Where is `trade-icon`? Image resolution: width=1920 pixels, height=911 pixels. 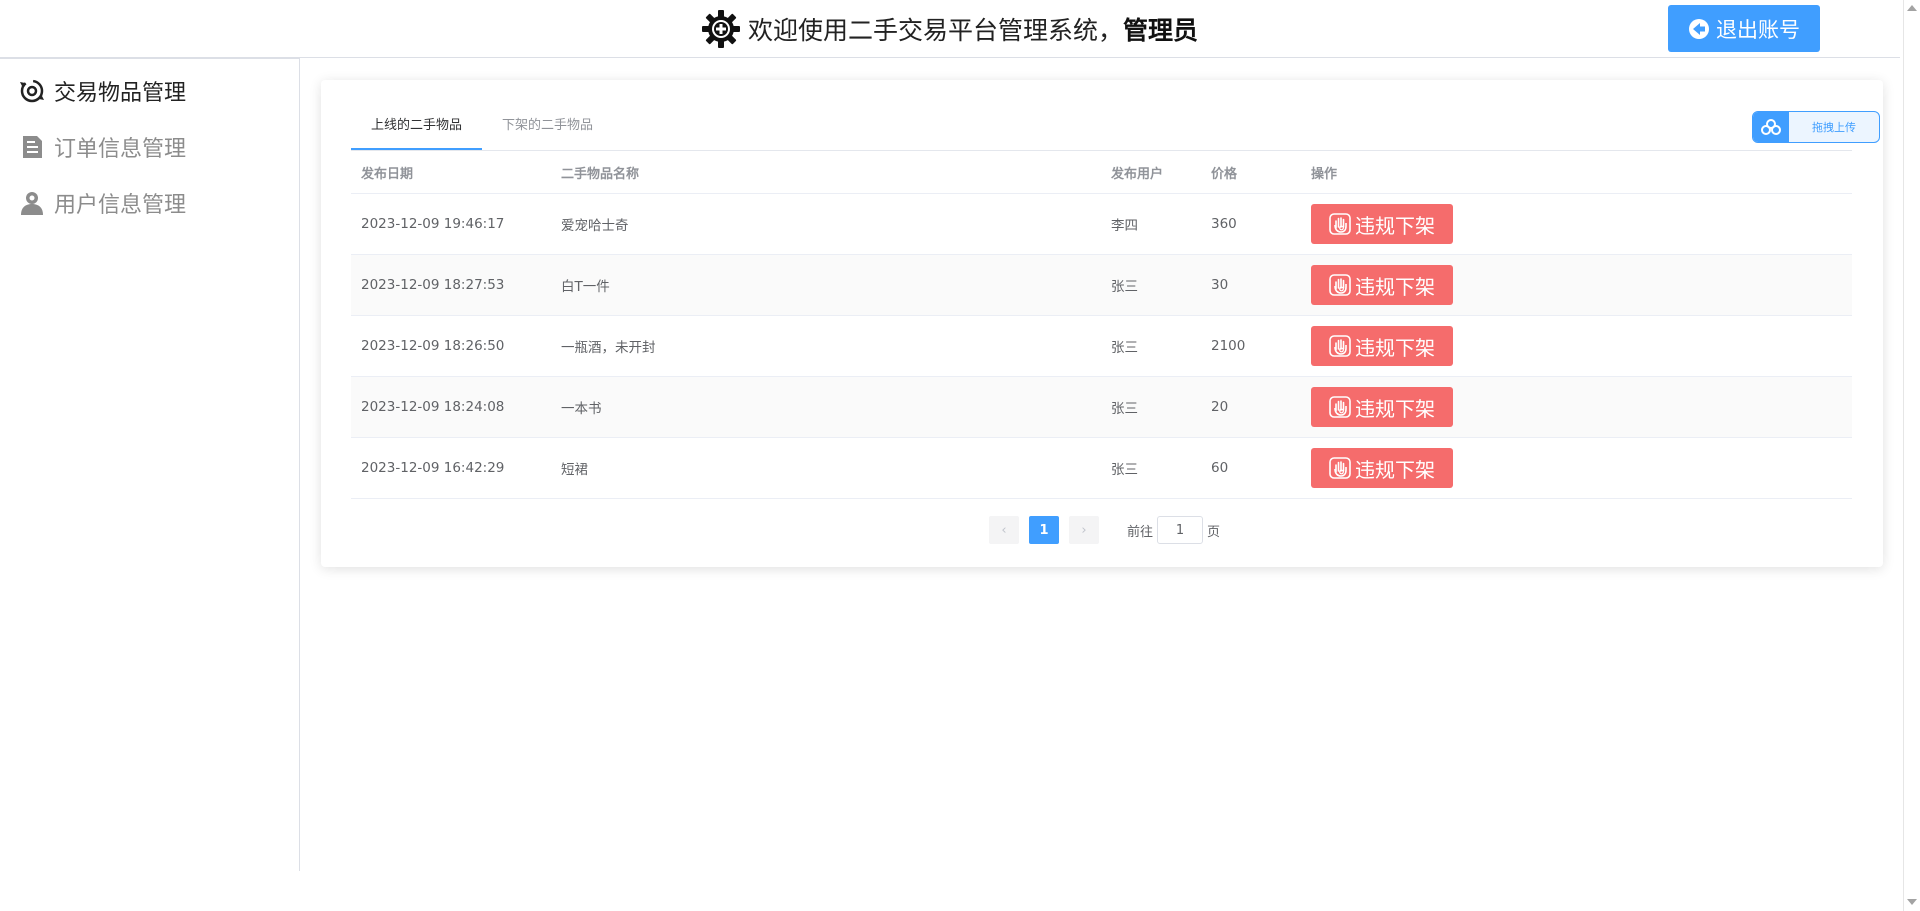 trade-icon is located at coordinates (32, 91).